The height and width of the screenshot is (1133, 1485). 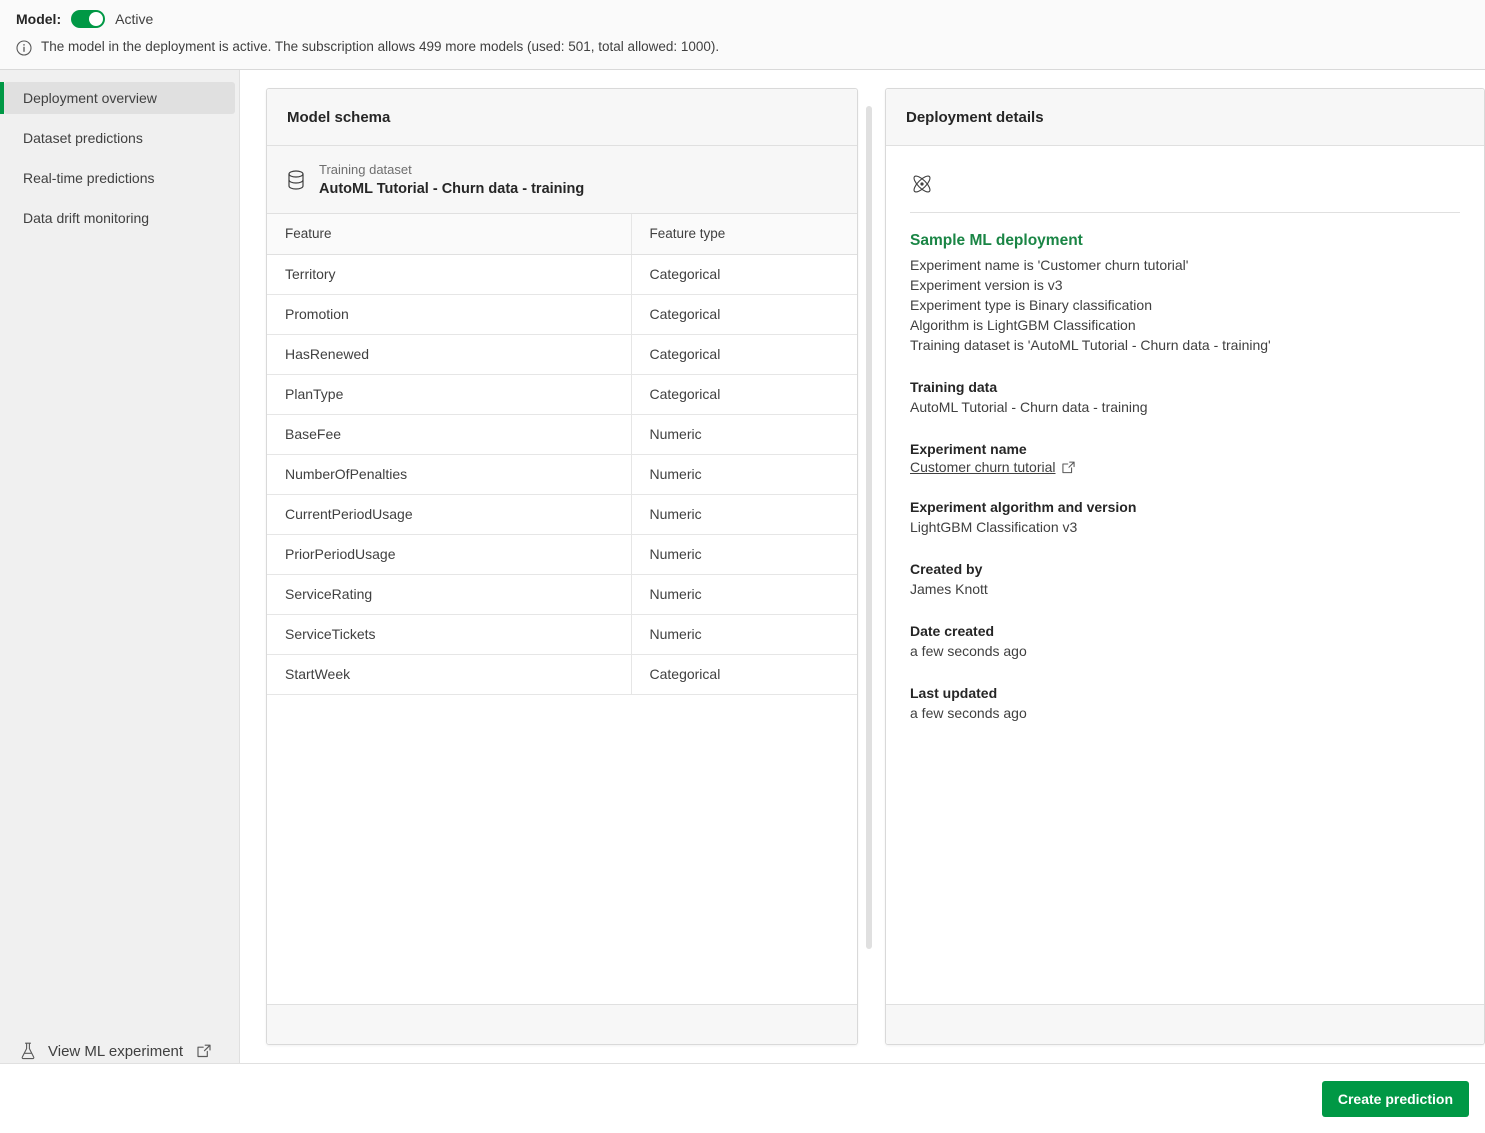 I want to click on sidebar-item-deployment-overview: Deployment overview, so click(x=117, y=98).